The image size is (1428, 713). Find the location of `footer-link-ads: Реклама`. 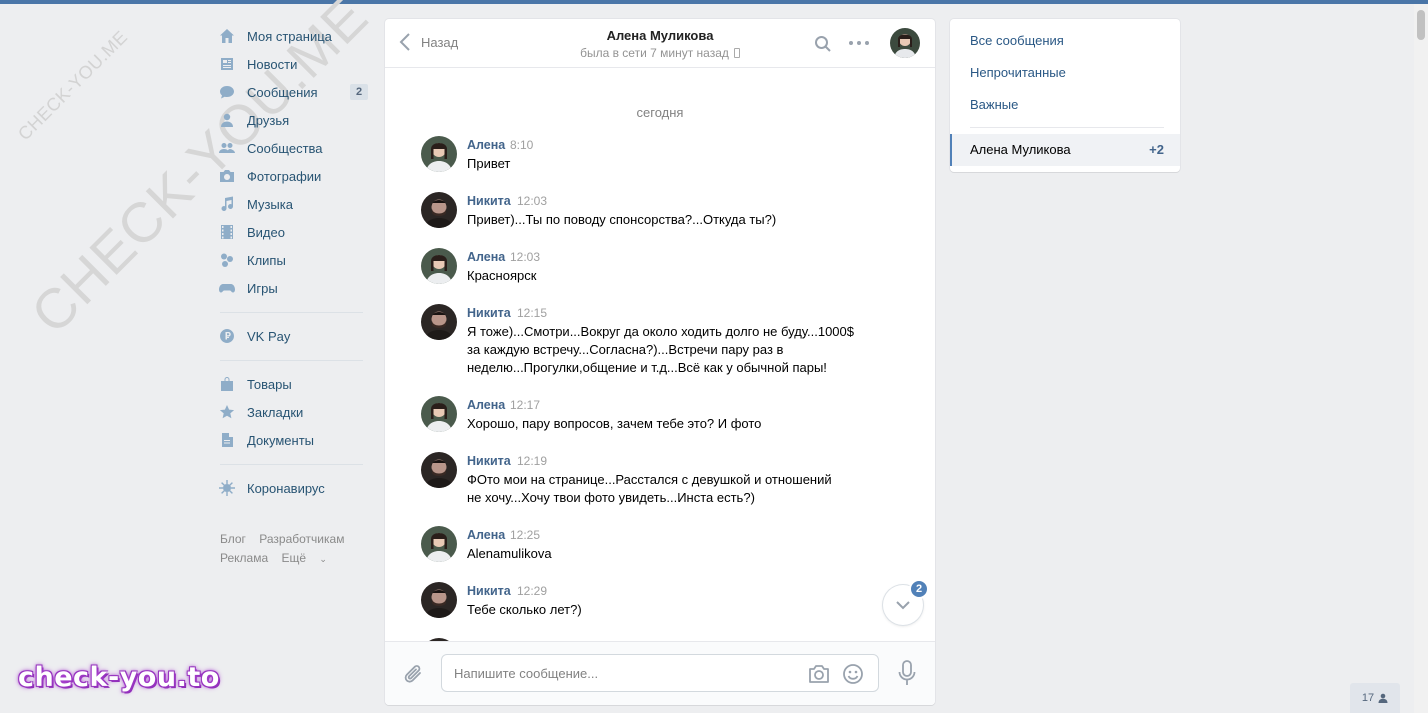

footer-link-ads: Реклама is located at coordinates (244, 558).